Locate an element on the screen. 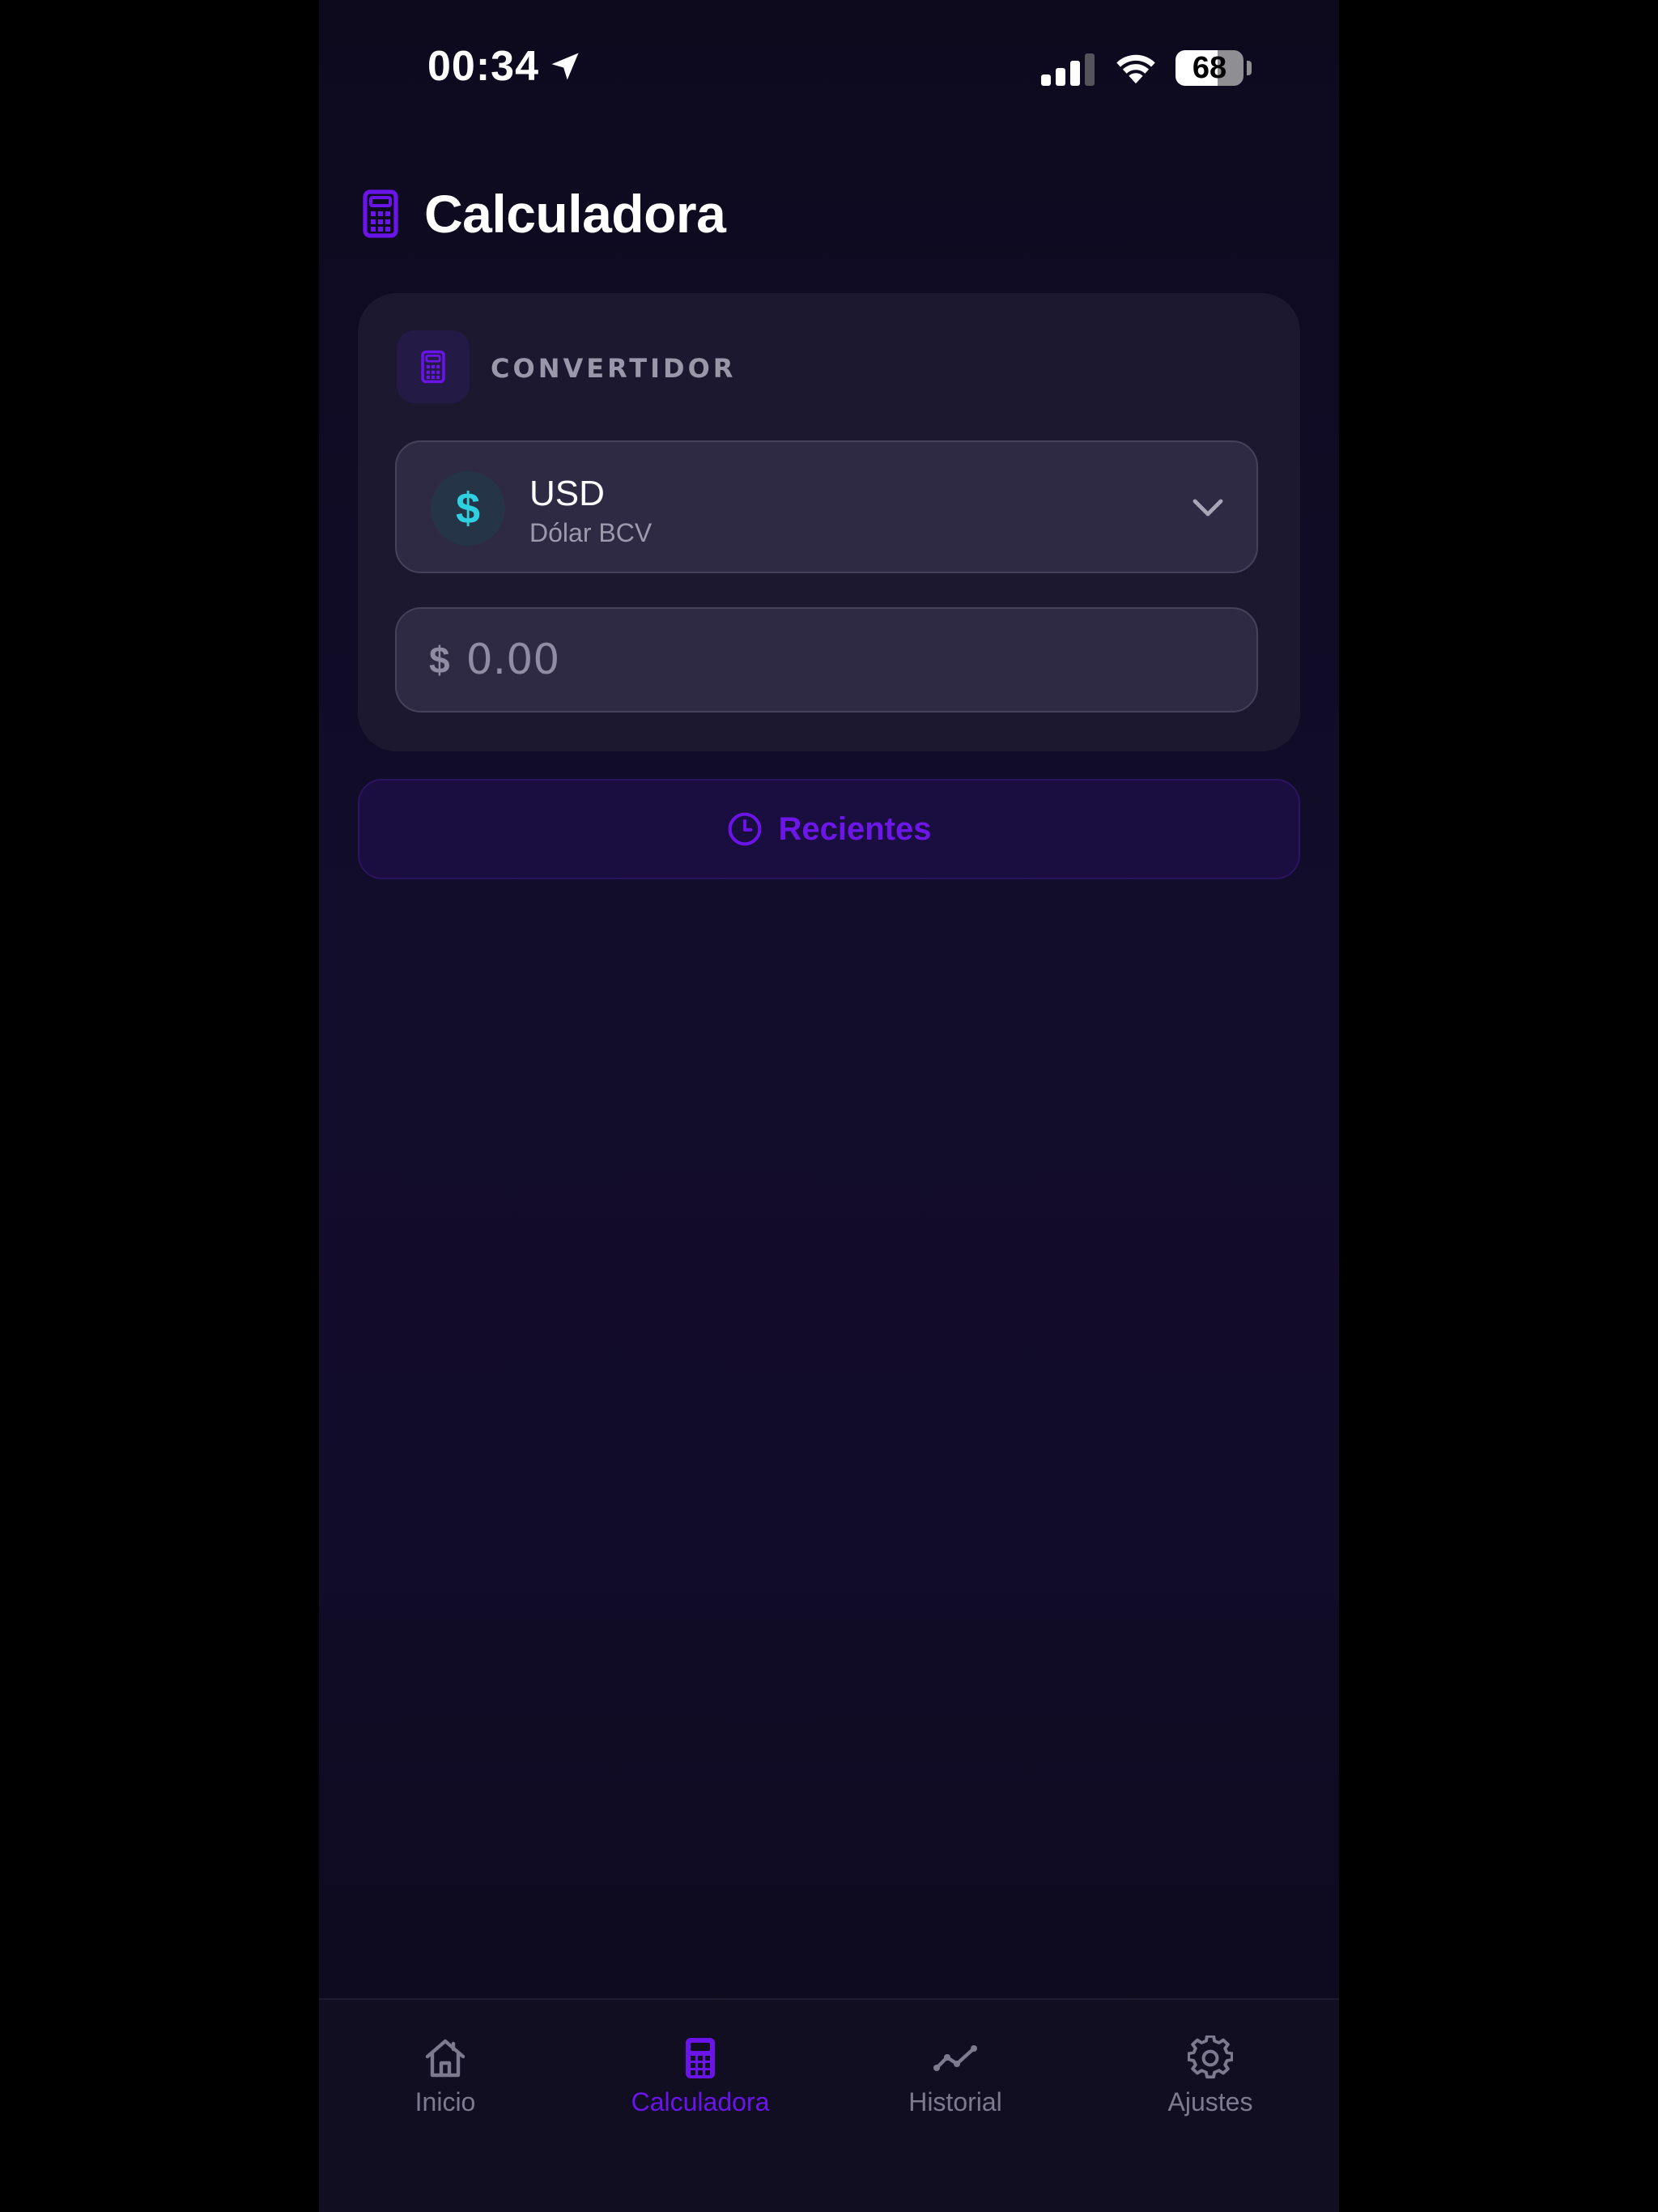  battery-tip is located at coordinates (1249, 68).